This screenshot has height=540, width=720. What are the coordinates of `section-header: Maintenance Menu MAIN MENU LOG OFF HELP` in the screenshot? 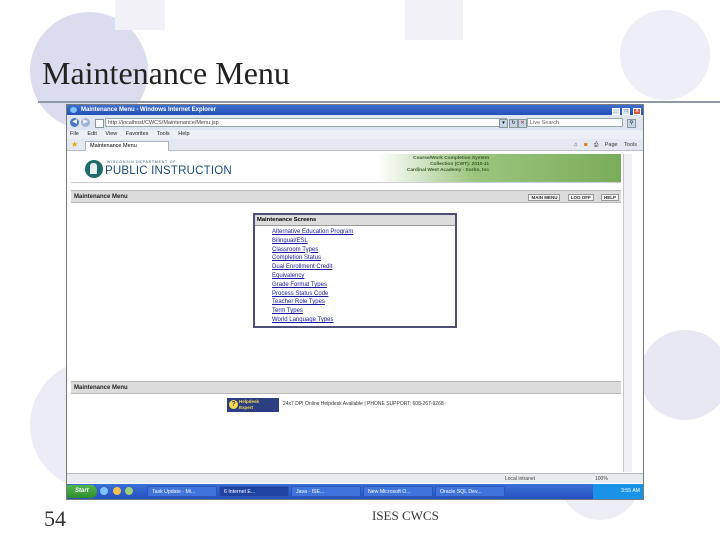 It's located at (346, 196).